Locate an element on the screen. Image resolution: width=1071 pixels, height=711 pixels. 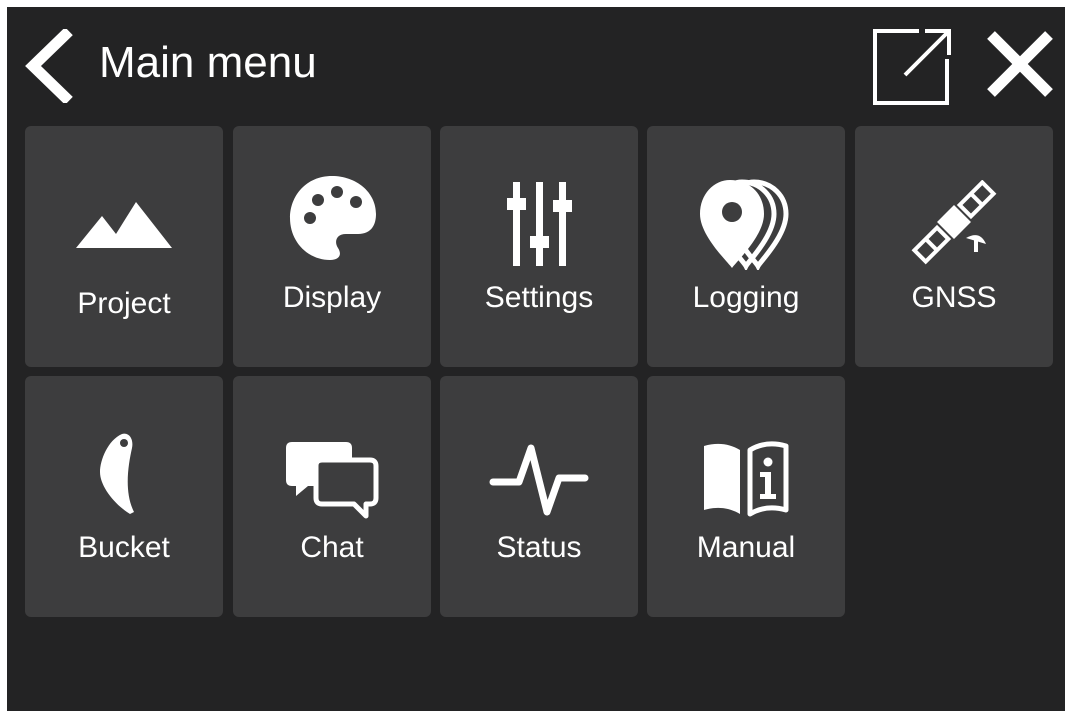
tile-label: Chat is located at coordinates (332, 547).